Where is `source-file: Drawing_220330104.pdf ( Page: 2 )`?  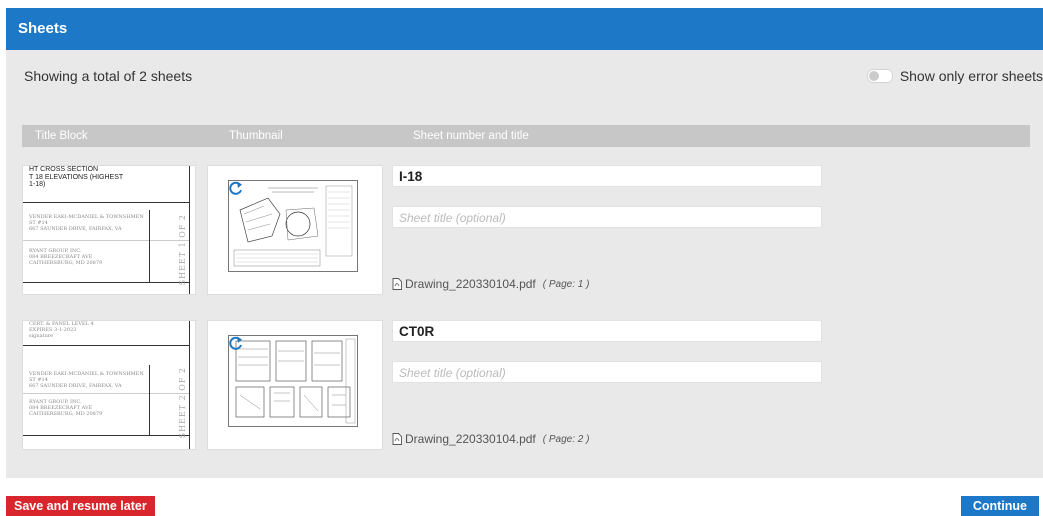
source-file: Drawing_220330104.pdf ( Page: 2 ) is located at coordinates (490, 439).